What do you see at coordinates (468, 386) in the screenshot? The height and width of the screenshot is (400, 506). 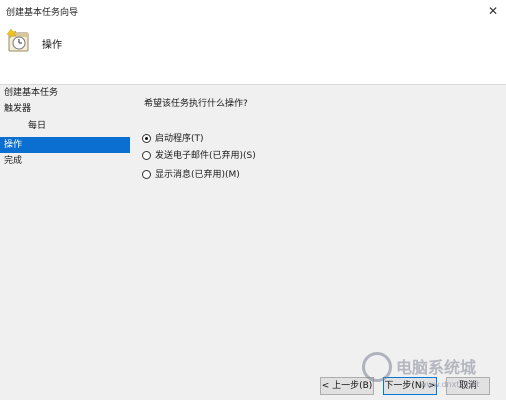 I see `cancel-button: 取消` at bounding box center [468, 386].